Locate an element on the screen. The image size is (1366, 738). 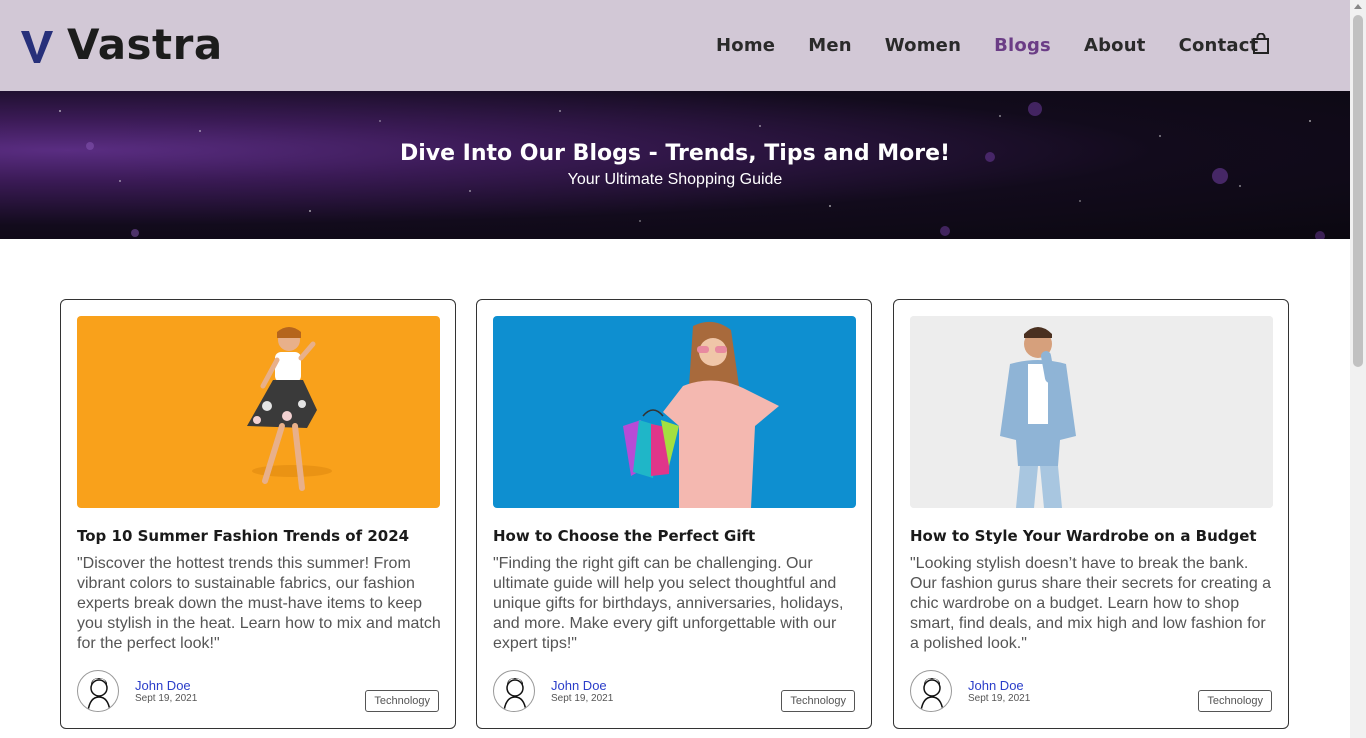
woman-shopping-illustration is located at coordinates (701, 414).